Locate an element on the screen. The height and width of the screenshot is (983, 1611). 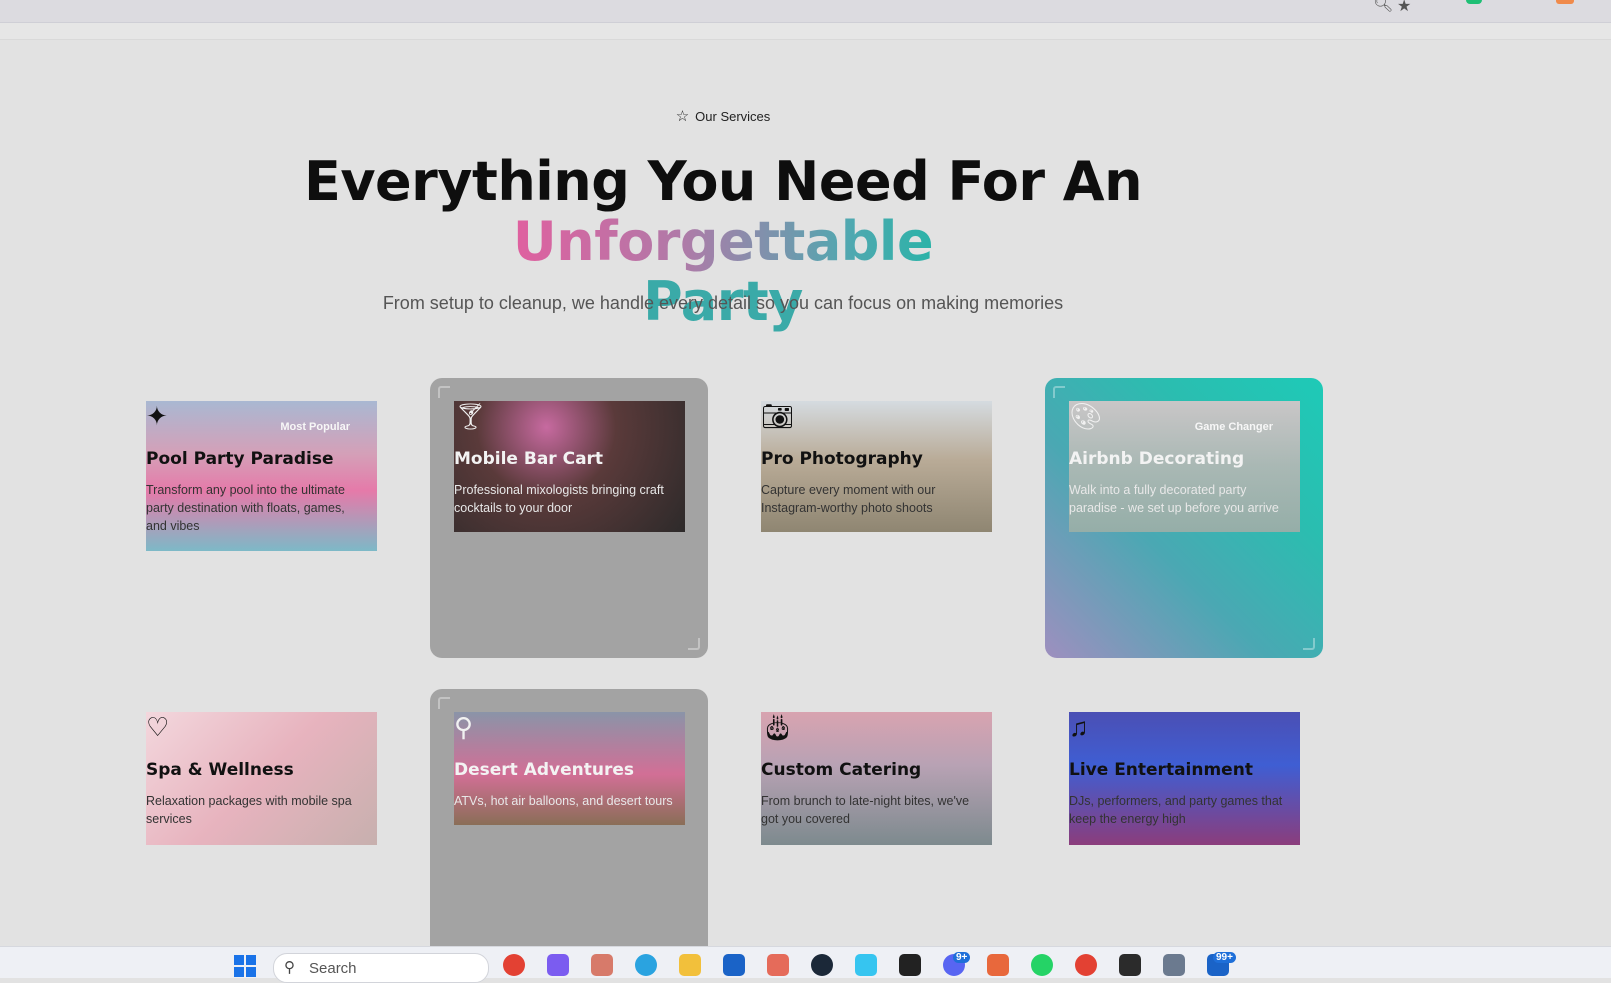
chrome-icon is located at coordinates (514, 965).